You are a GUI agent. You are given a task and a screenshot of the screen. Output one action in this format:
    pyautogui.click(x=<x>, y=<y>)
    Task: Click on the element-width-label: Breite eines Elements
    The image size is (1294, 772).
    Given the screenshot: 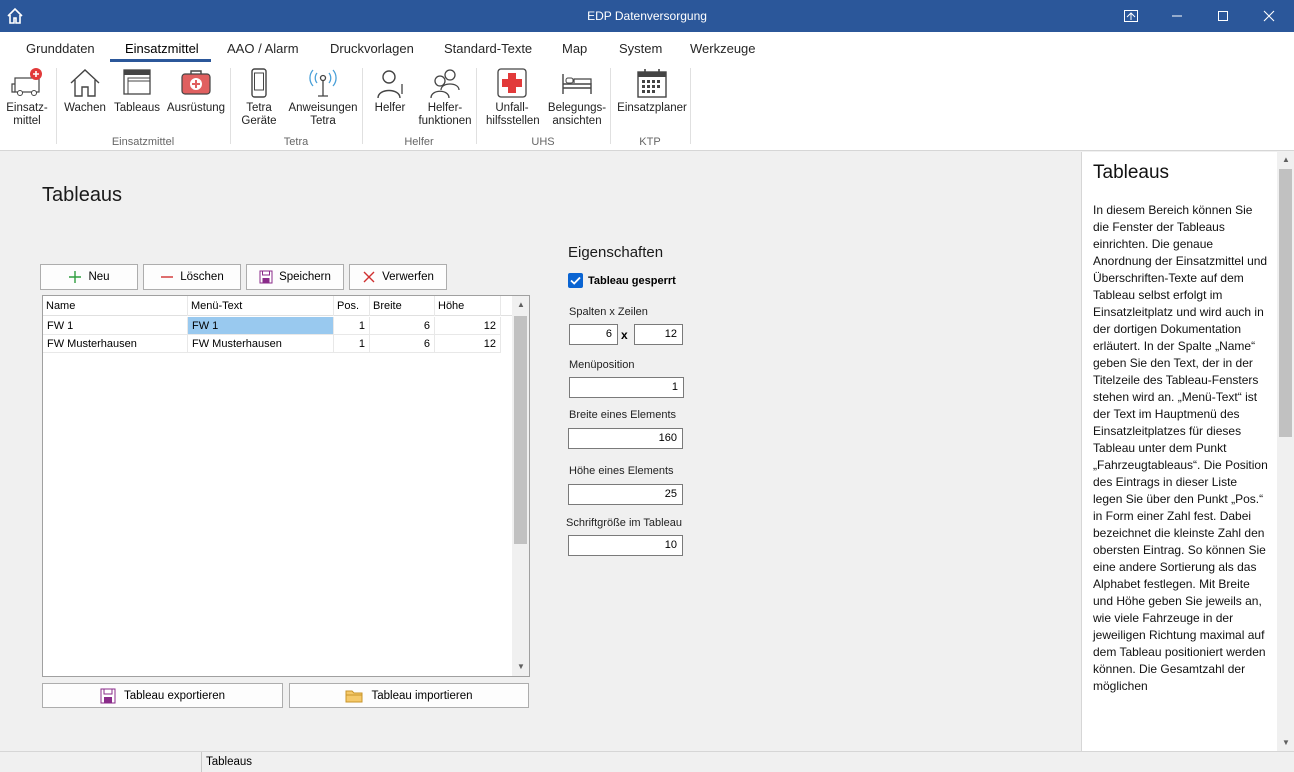 What is the action you would take?
    pyautogui.click(x=622, y=415)
    